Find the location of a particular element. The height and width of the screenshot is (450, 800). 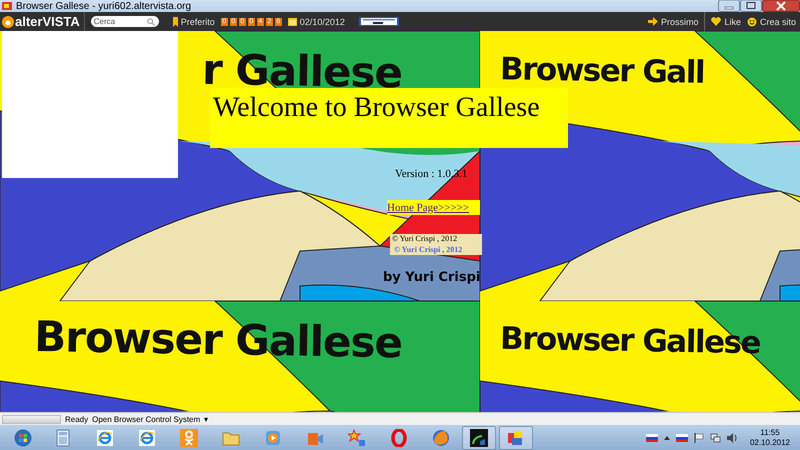

calculator-icon is located at coordinates (63, 437).